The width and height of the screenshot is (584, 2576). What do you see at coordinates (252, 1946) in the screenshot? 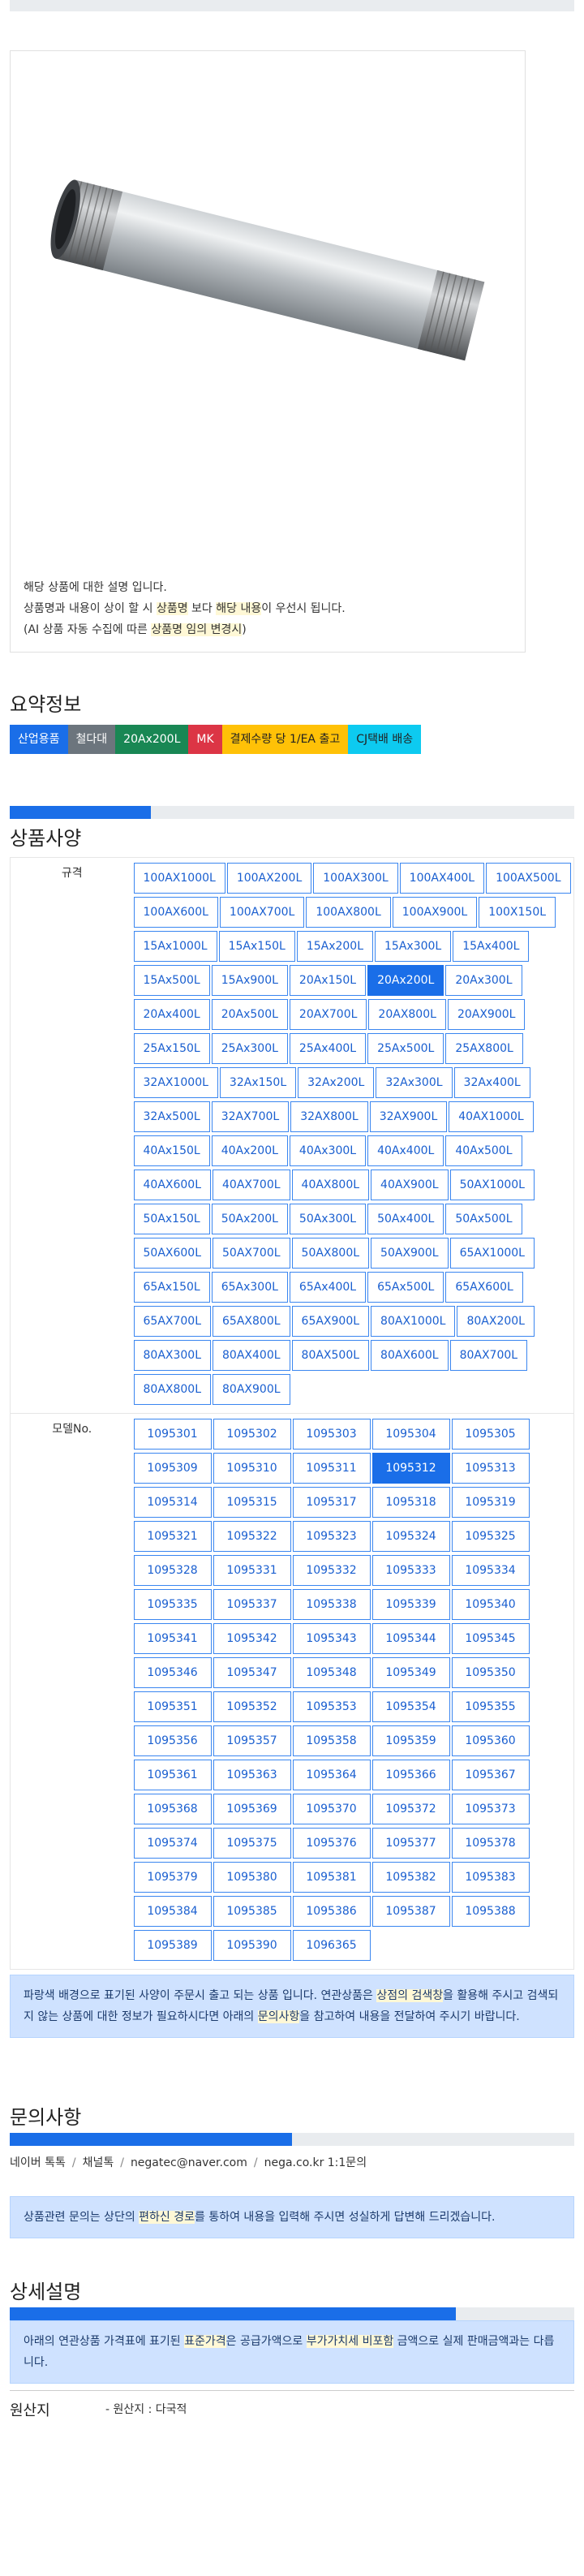
I see `model-option: 1095390` at bounding box center [252, 1946].